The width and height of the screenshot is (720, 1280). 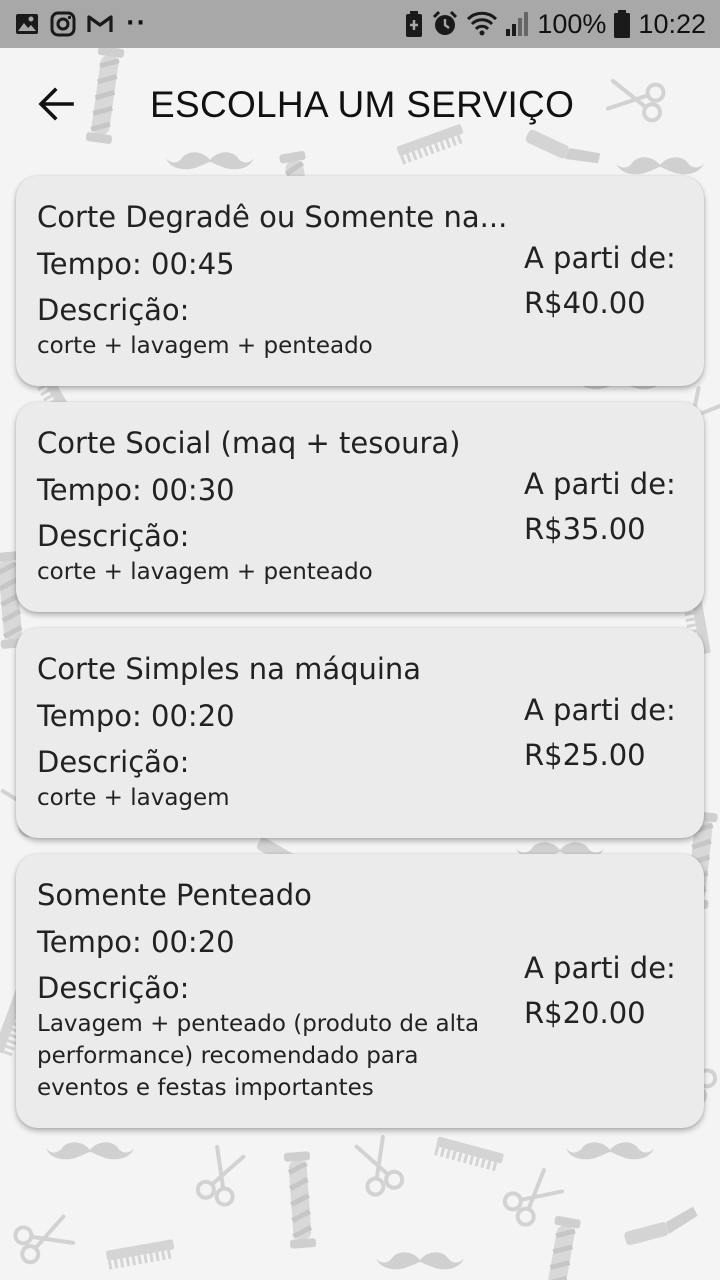 What do you see at coordinates (249, 443) in the screenshot?
I see `service-name: Corte Social (maq + tesoura)` at bounding box center [249, 443].